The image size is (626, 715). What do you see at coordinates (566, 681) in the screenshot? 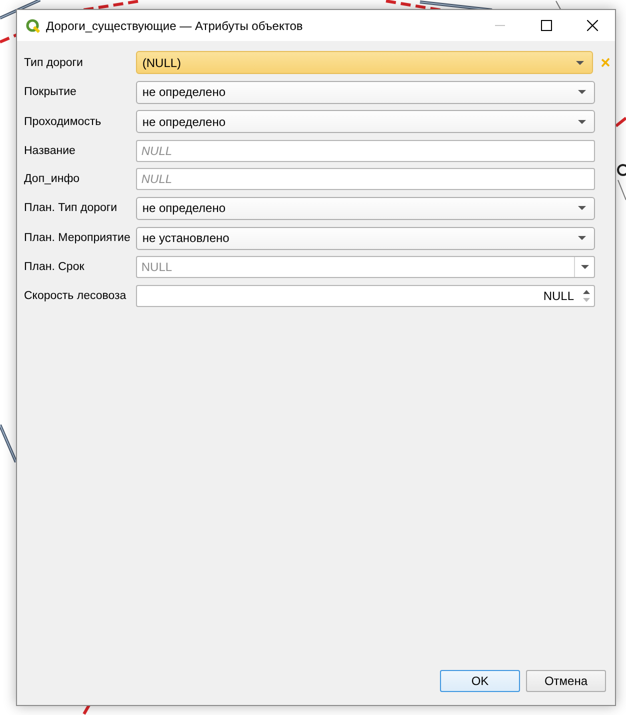
I see `dialog-button: Отмена` at bounding box center [566, 681].